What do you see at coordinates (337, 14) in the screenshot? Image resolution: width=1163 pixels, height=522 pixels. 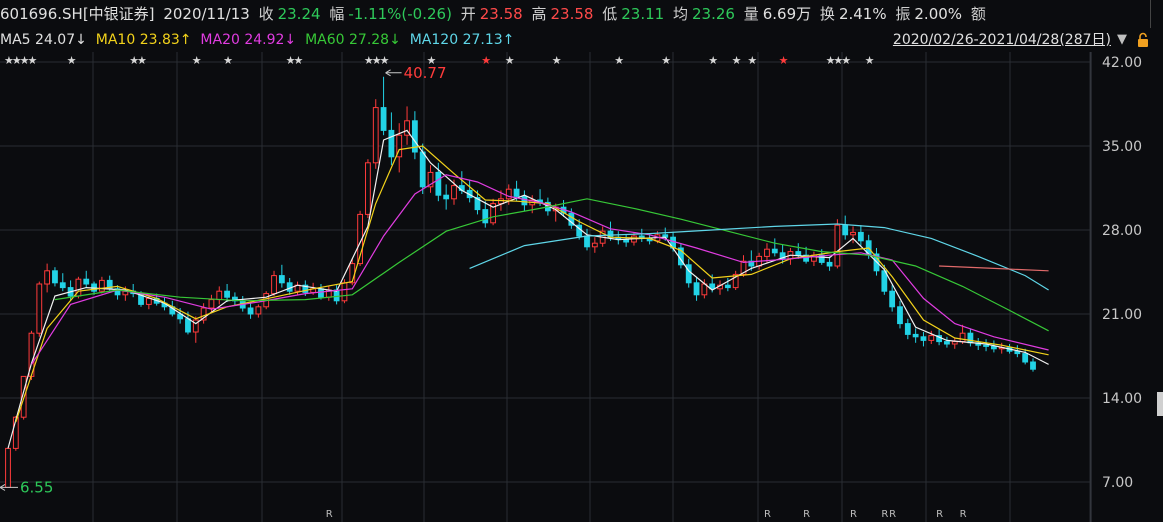 I see `change-label: 幅` at bounding box center [337, 14].